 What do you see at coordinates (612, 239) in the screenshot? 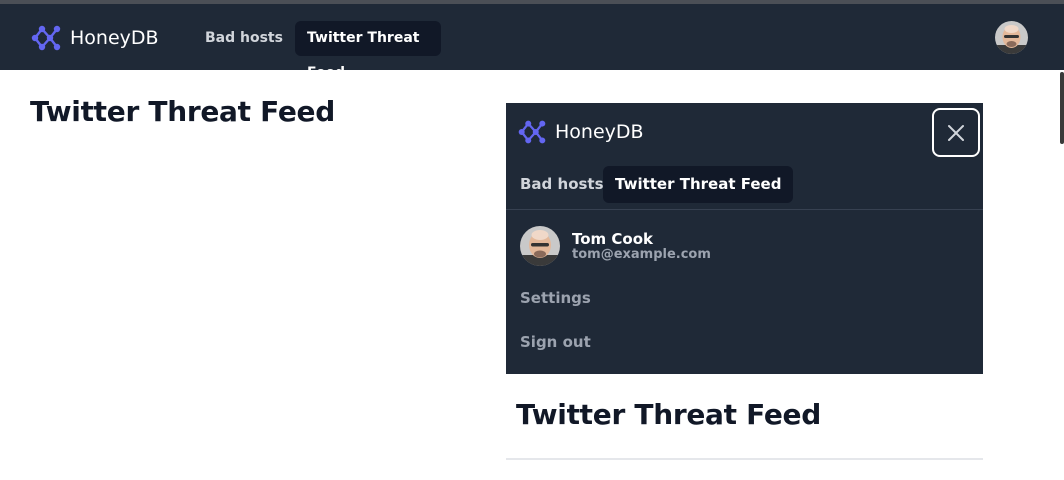
I see `user-name: Tom Cook` at bounding box center [612, 239].